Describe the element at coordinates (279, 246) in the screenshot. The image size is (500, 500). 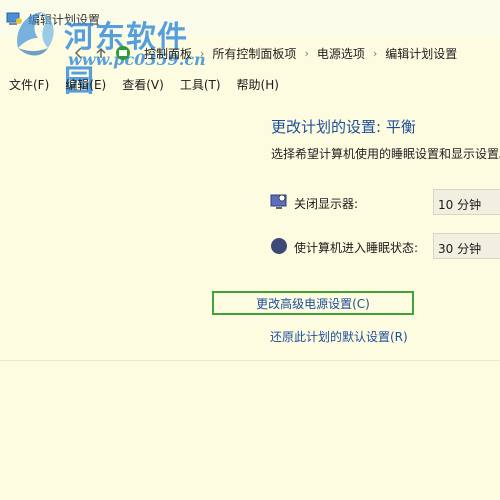
I see `sleep-moon-icon` at that location.